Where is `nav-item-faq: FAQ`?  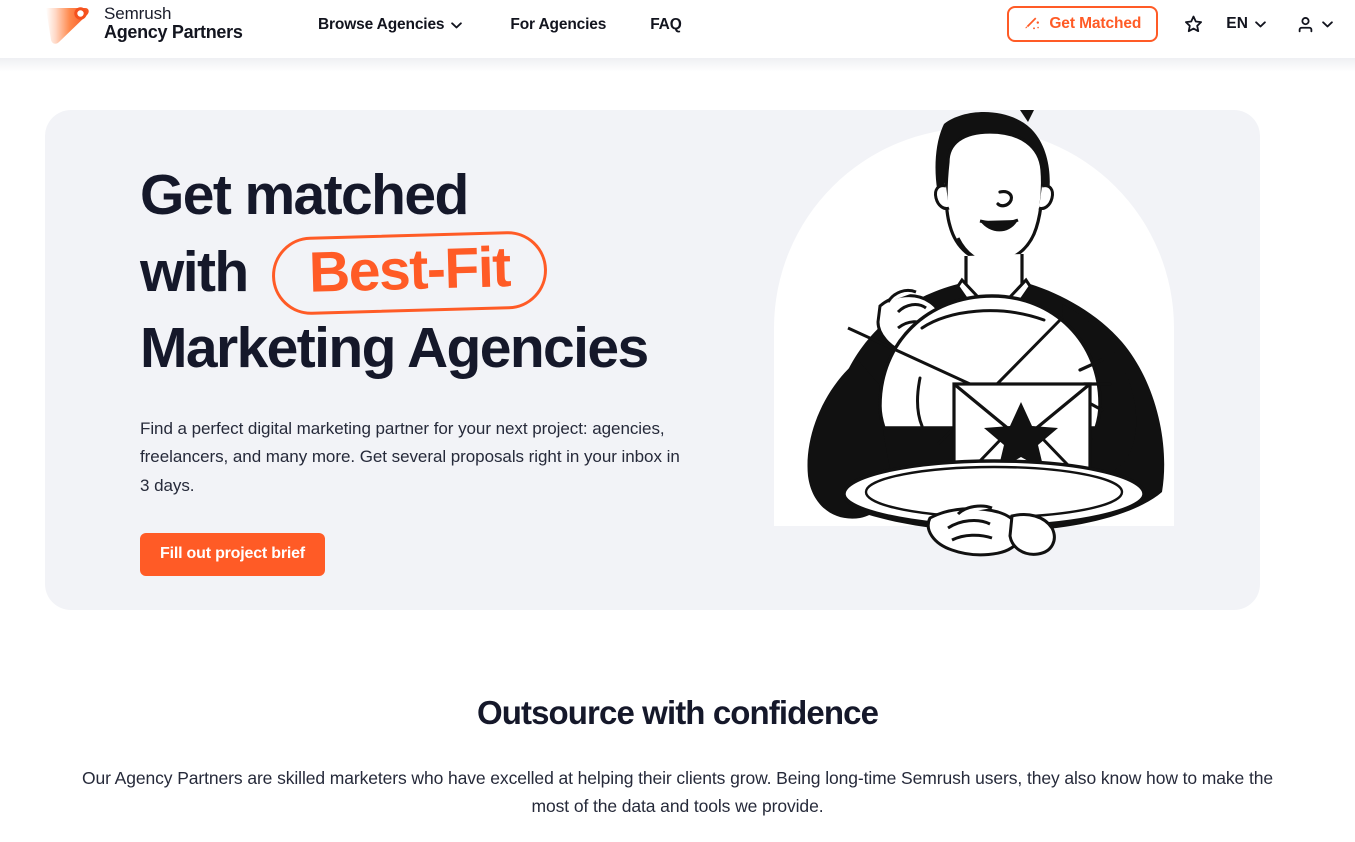
nav-item-faq: FAQ is located at coordinates (666, 25).